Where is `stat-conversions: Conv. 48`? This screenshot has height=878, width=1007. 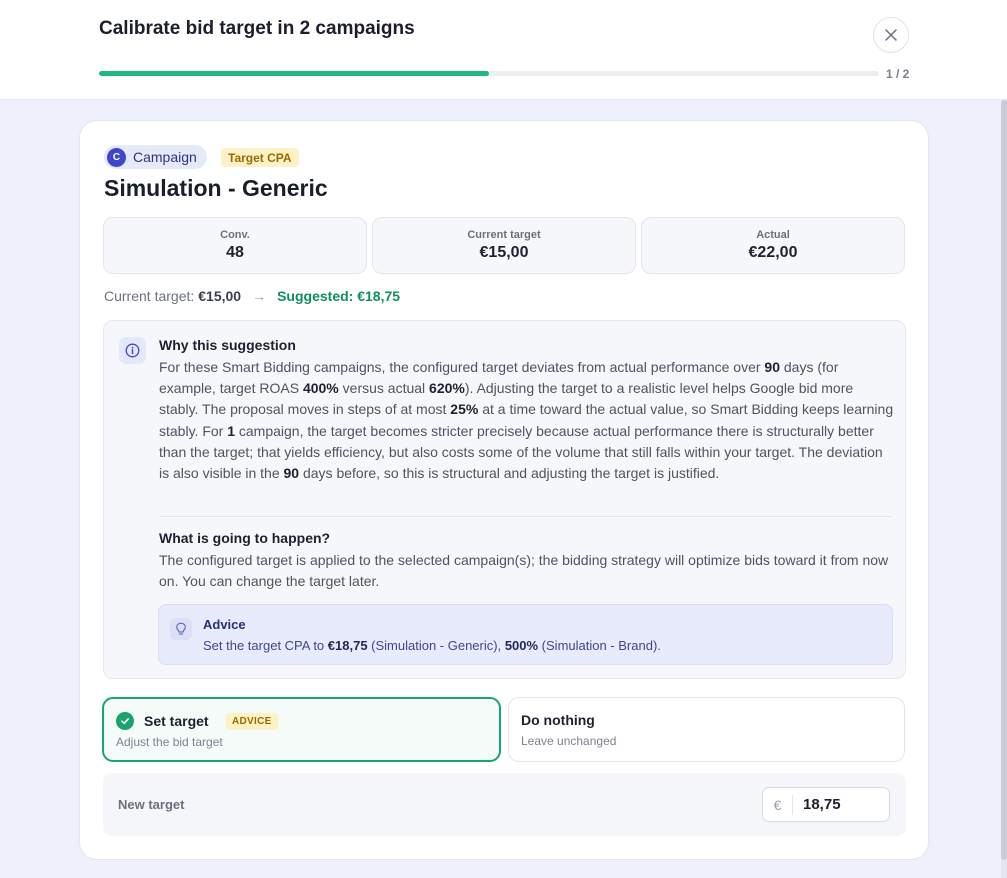
stat-conversions: Conv. 48 is located at coordinates (235, 245).